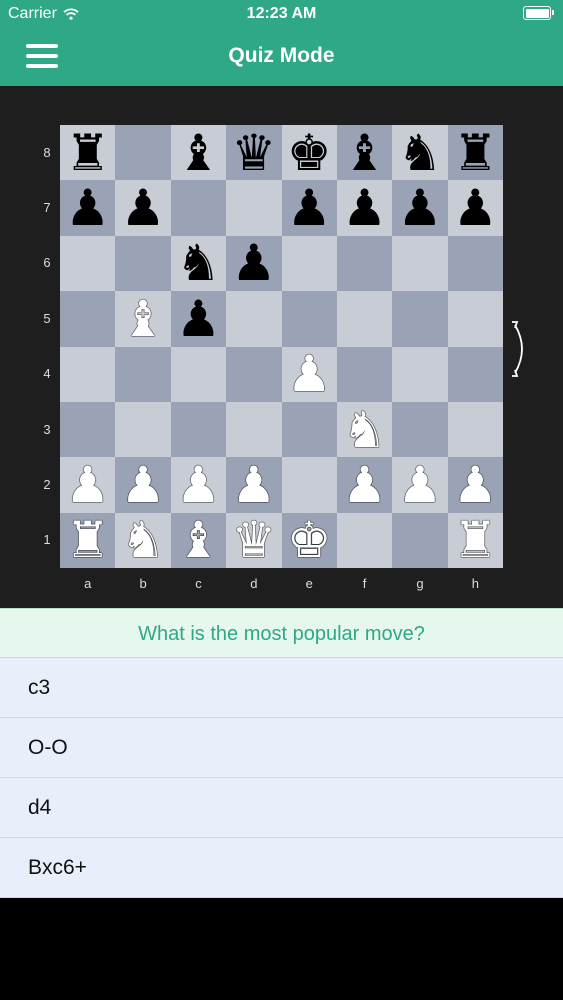  What do you see at coordinates (281, 748) in the screenshot?
I see `answer-option: O-O` at bounding box center [281, 748].